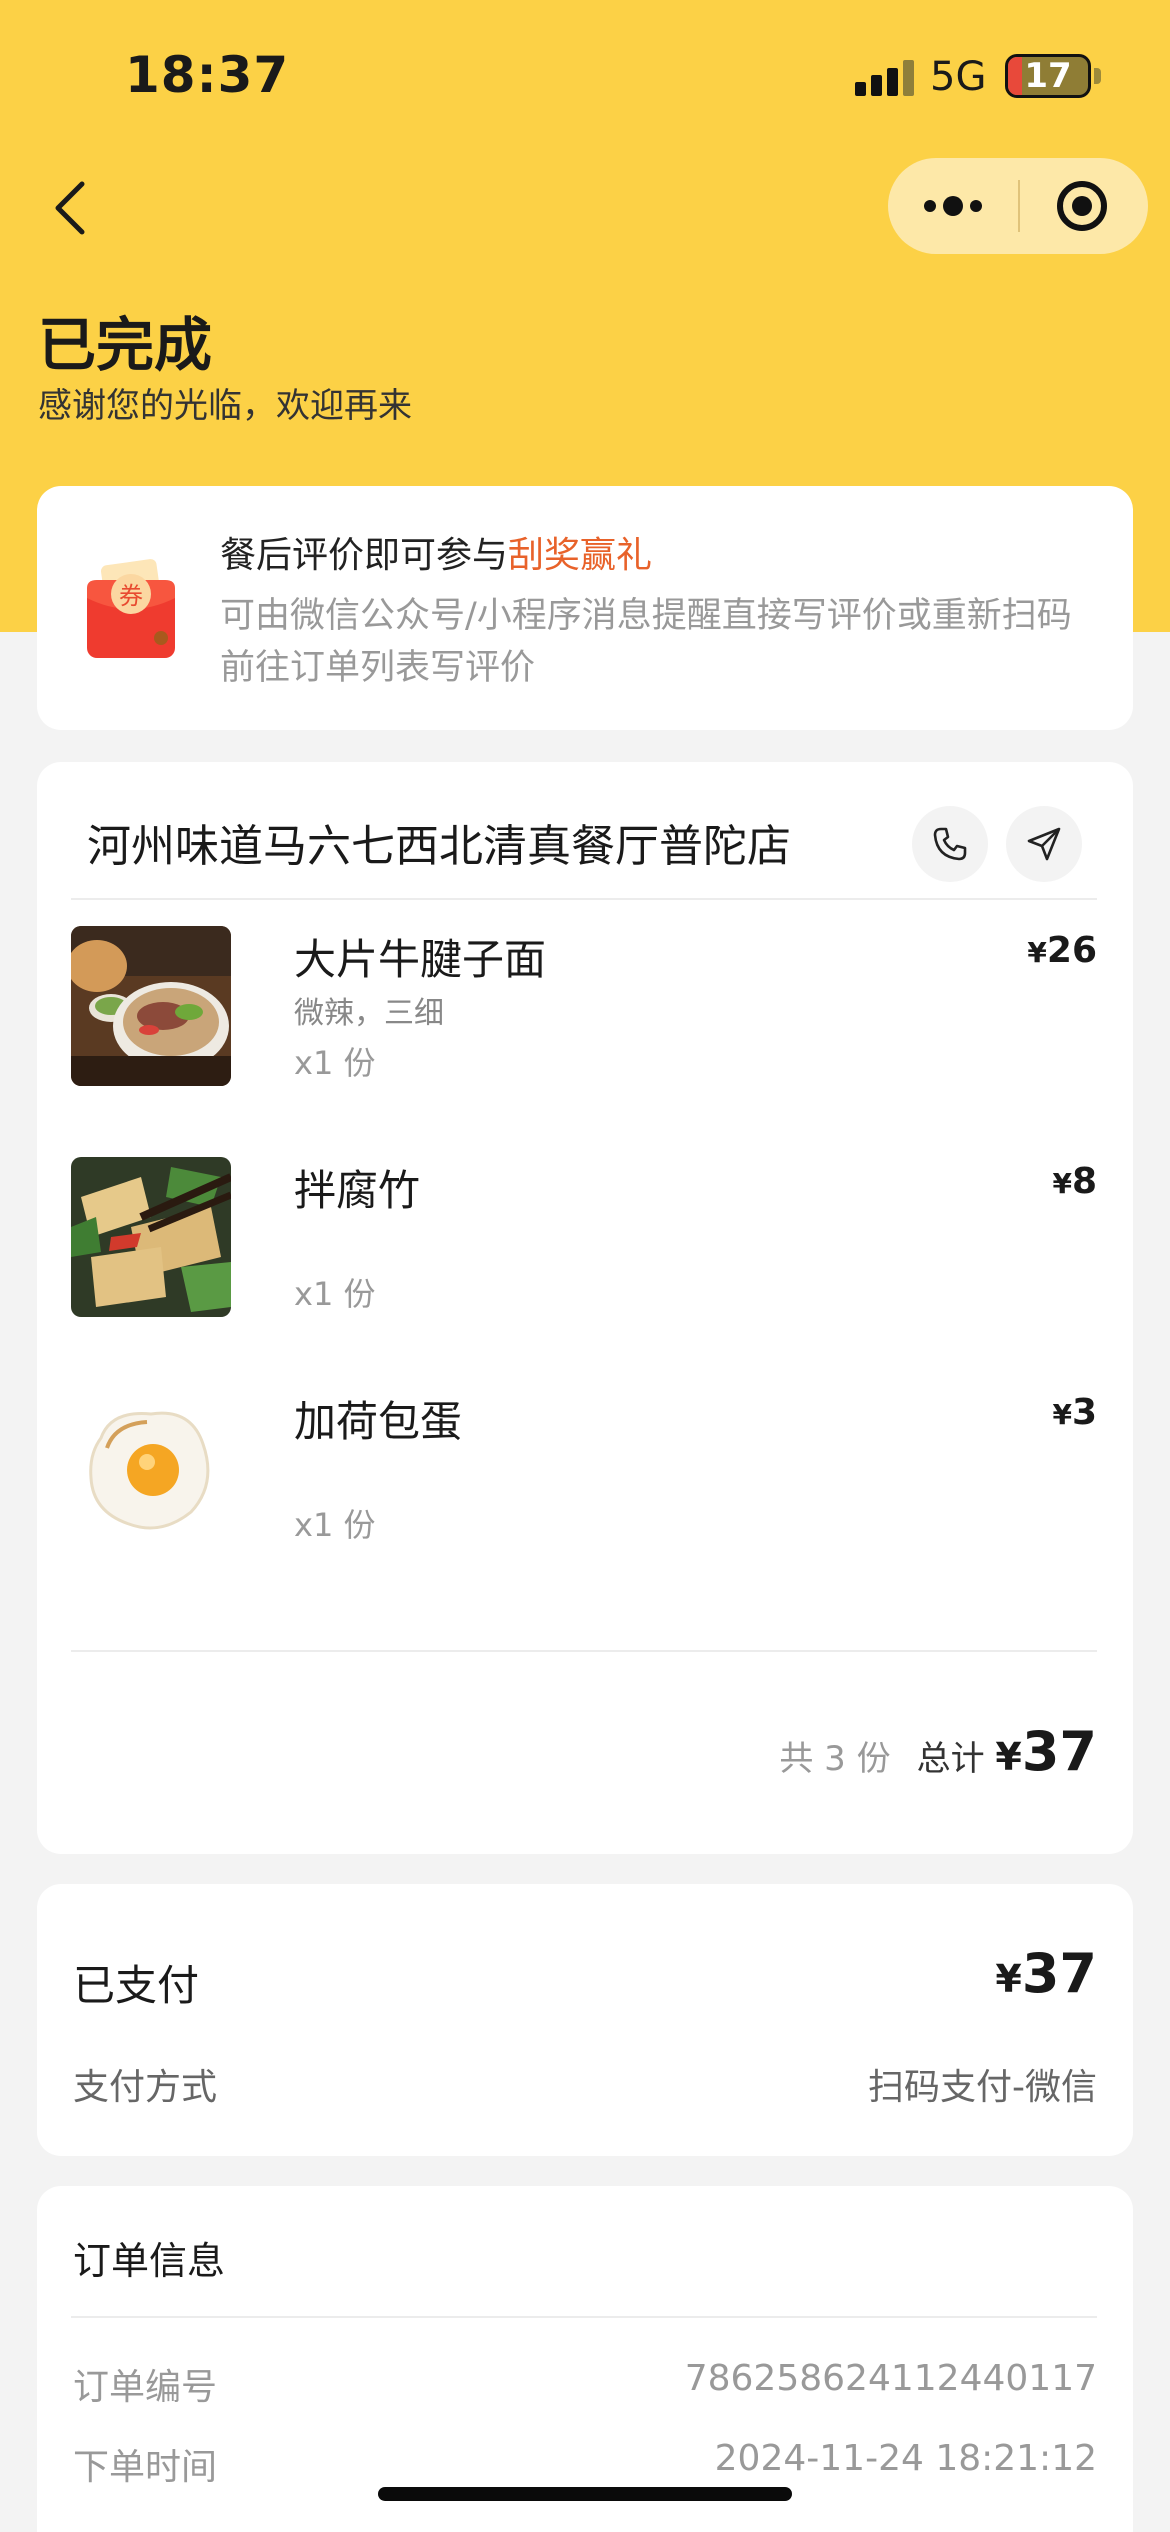 The image size is (1170, 2532). Describe the element at coordinates (420, 959) in the screenshot. I see `item-name: 大片牛腱子面` at that location.